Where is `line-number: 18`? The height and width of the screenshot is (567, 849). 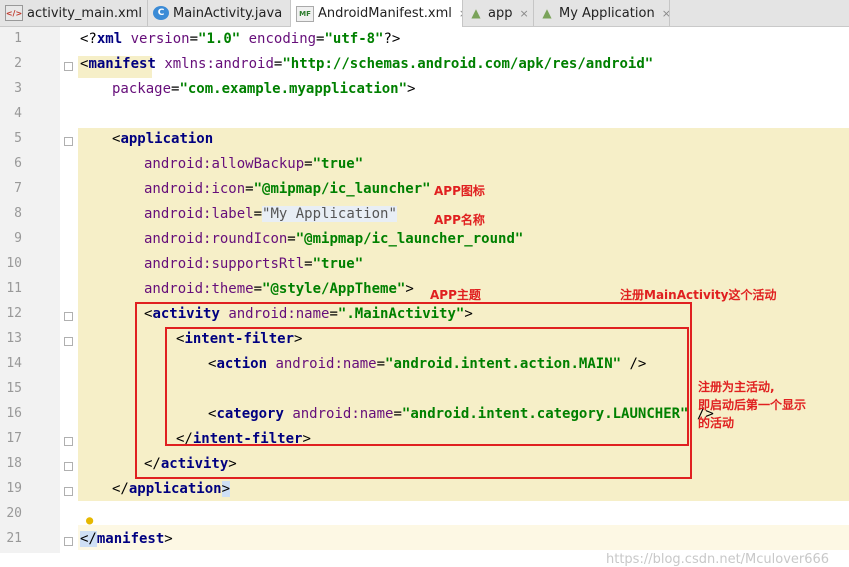 line-number: 18 is located at coordinates (14, 463).